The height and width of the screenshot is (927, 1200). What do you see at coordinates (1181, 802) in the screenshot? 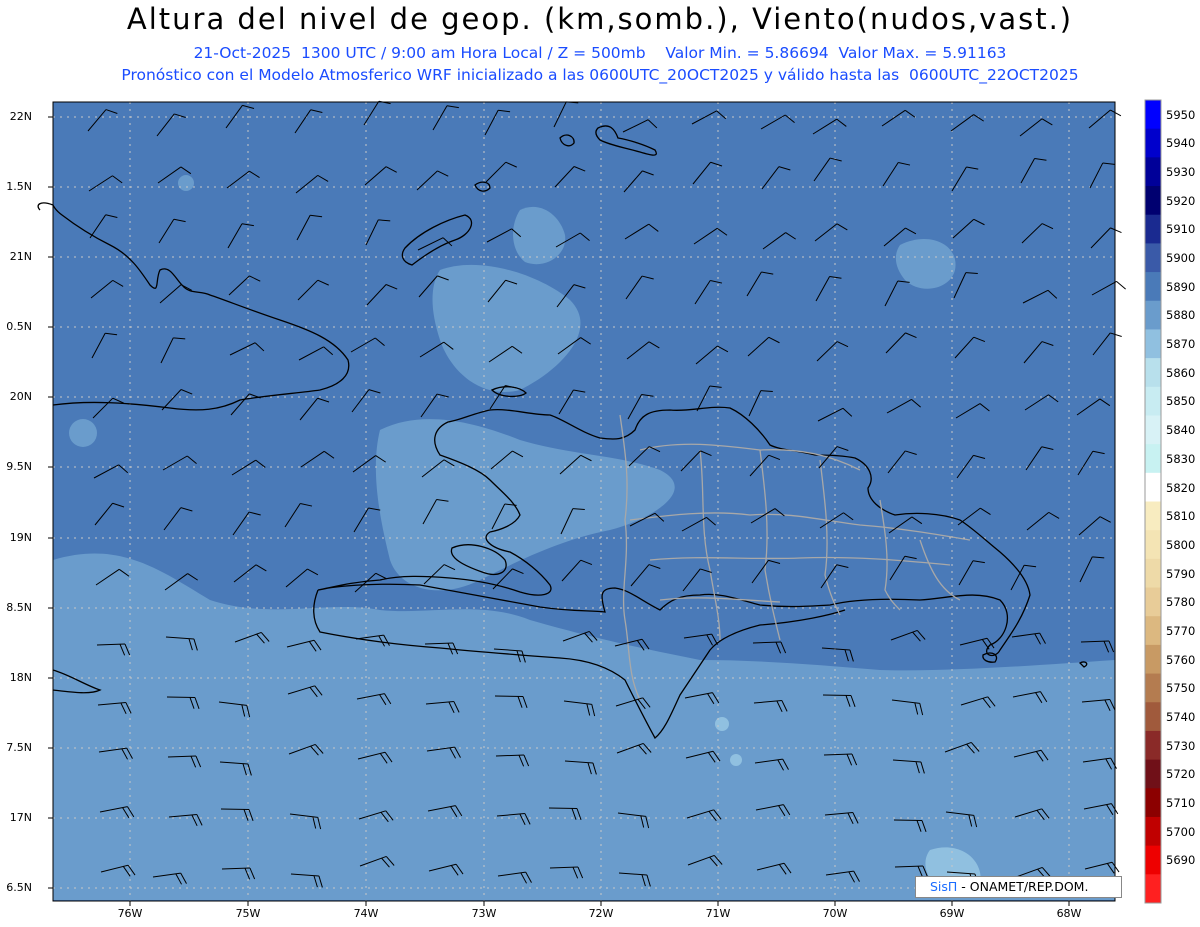
I see `colorbar-level-label: 5710` at bounding box center [1181, 802].